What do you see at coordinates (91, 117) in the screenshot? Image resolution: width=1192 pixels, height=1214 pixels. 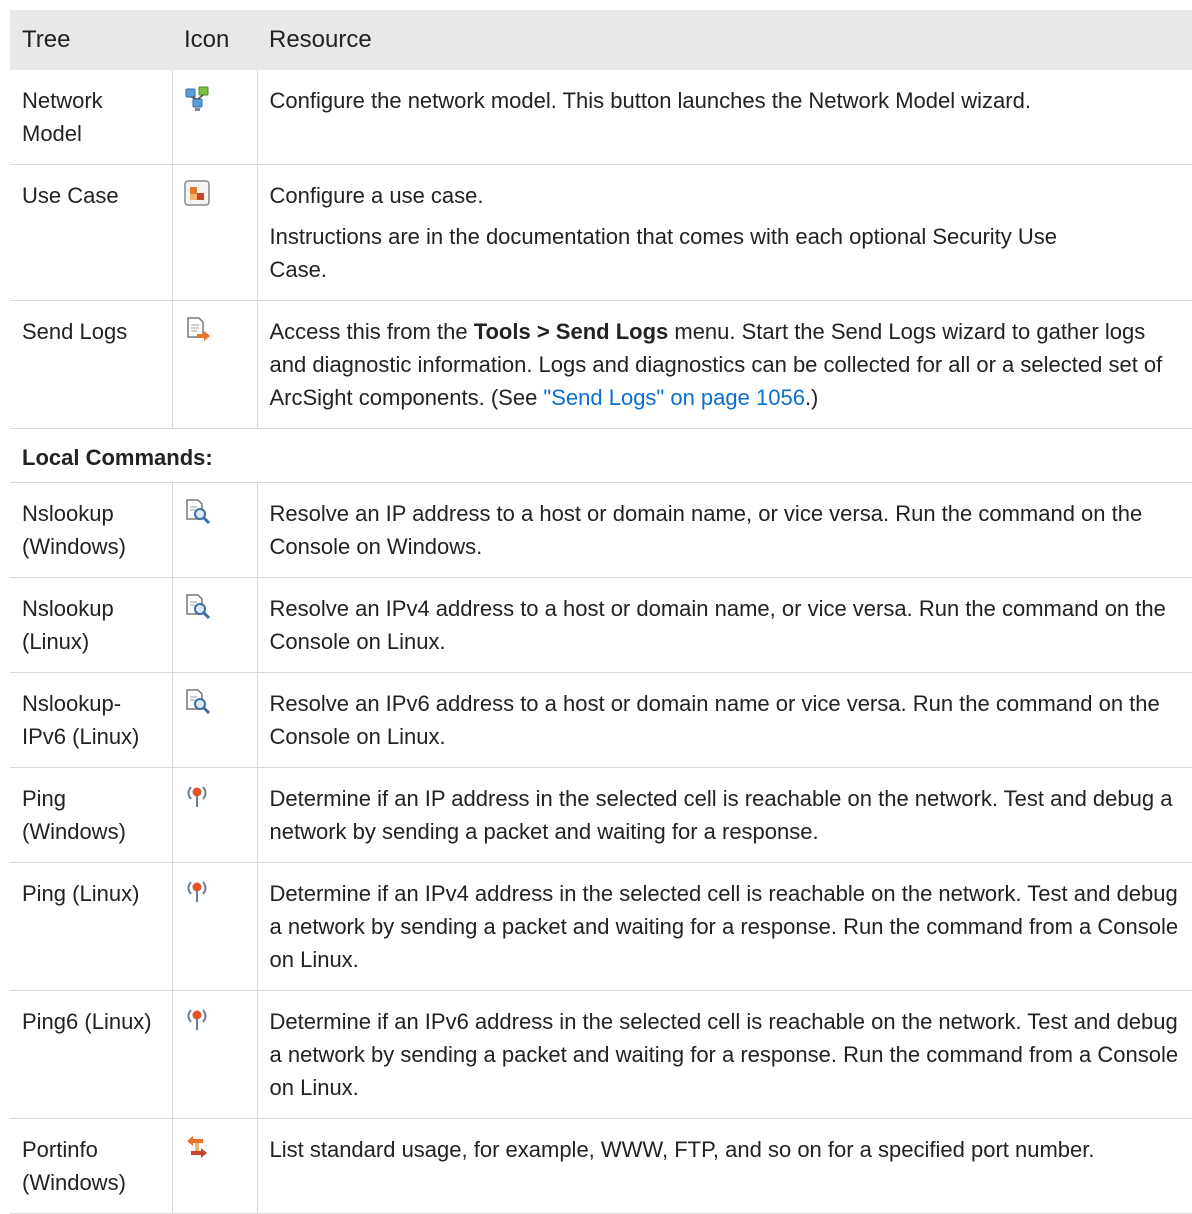 I see `tree-cell: Network Model` at bounding box center [91, 117].